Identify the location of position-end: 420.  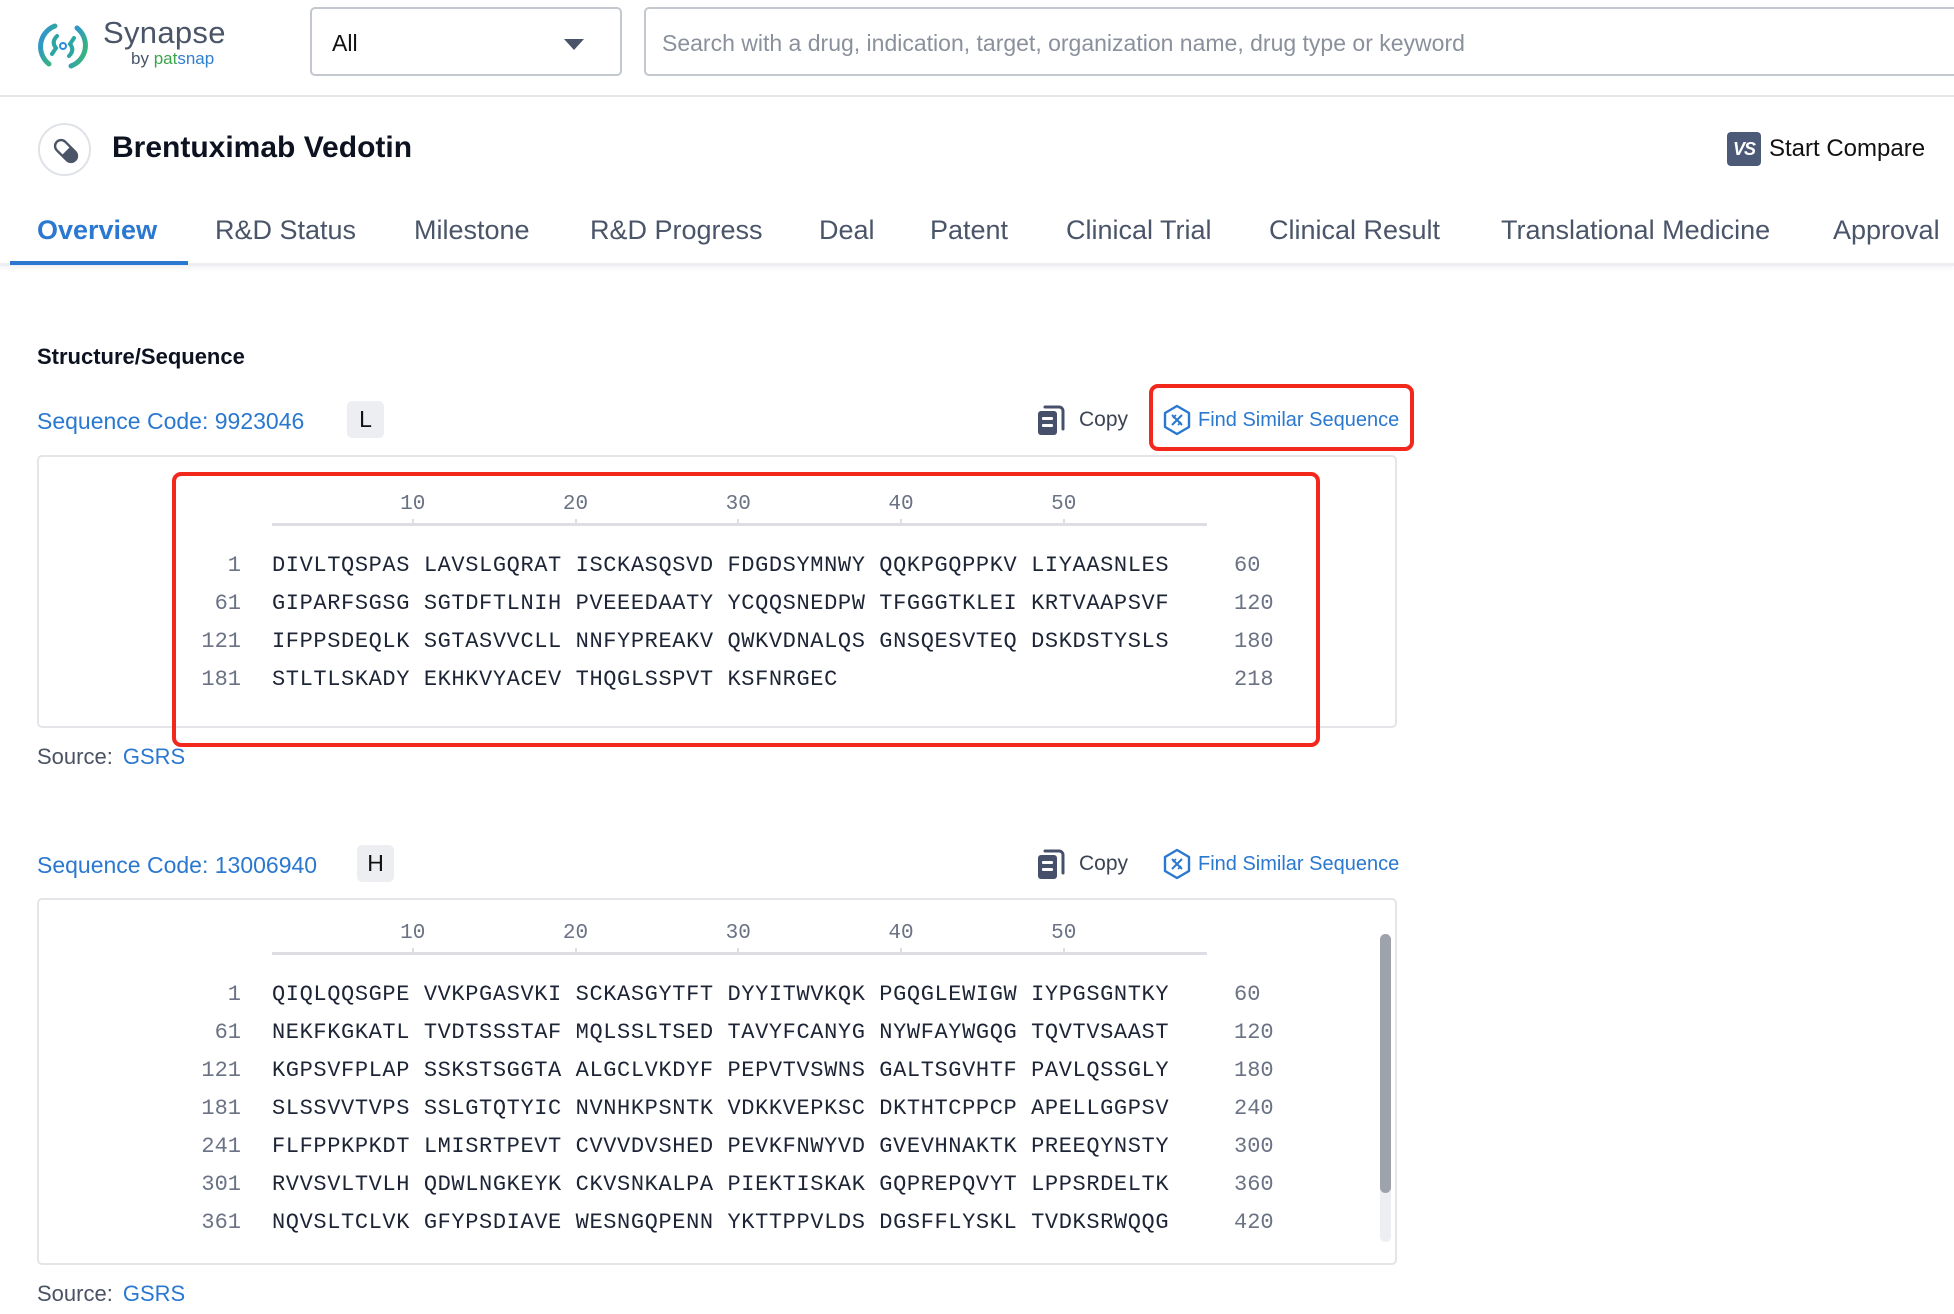
(1254, 1222).